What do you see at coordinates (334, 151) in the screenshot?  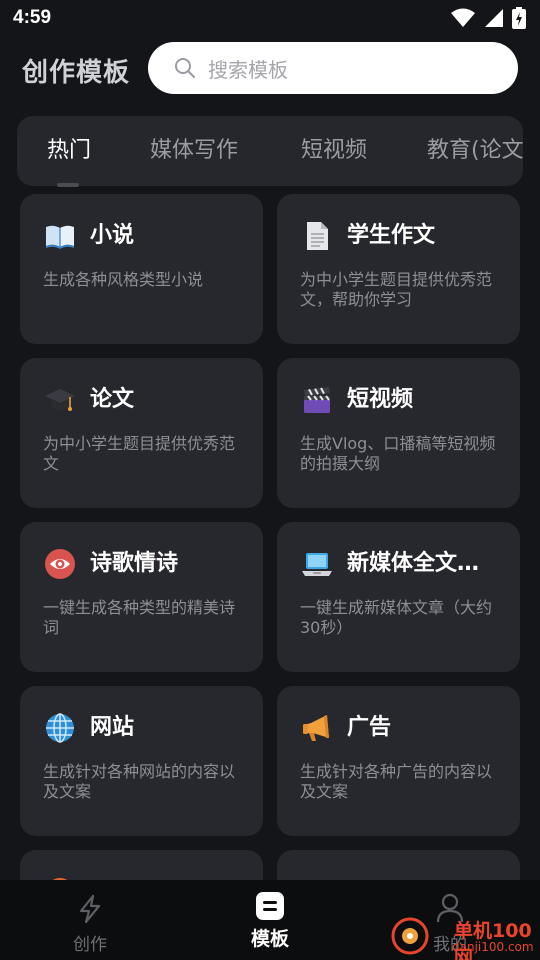 I see `tab-short-video: 短视频` at bounding box center [334, 151].